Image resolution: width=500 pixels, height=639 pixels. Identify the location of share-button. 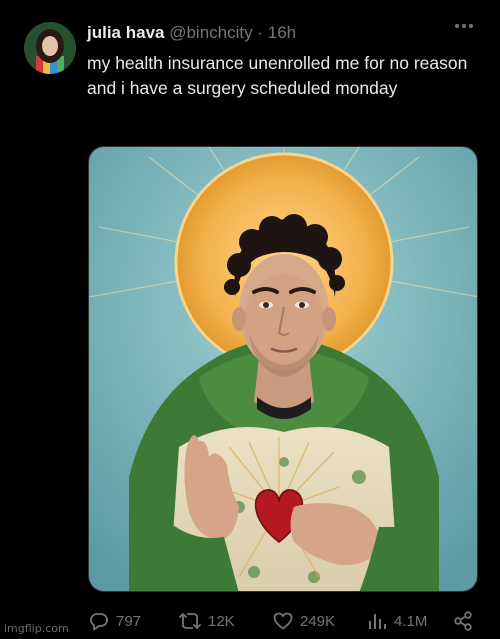
(466, 621).